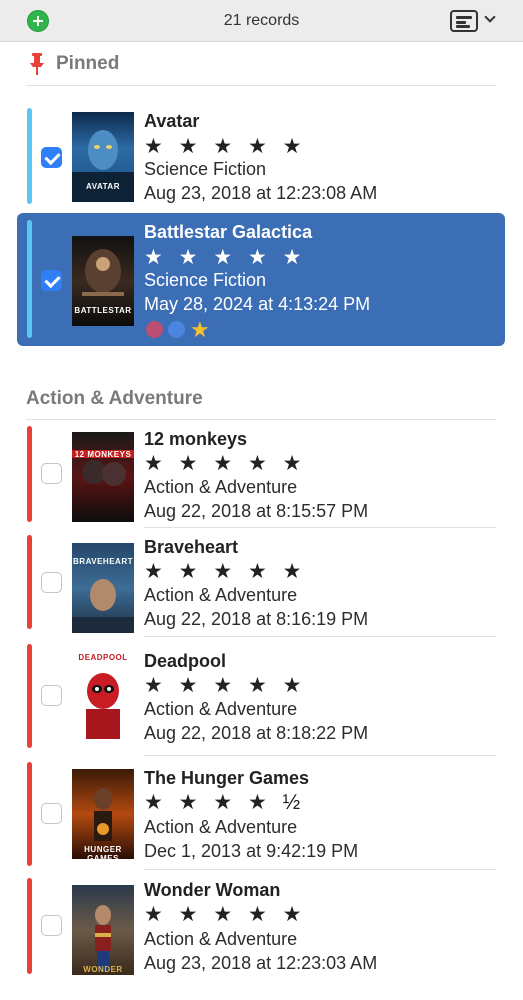  Describe the element at coordinates (464, 21) in the screenshot. I see `list-view-icon` at that location.